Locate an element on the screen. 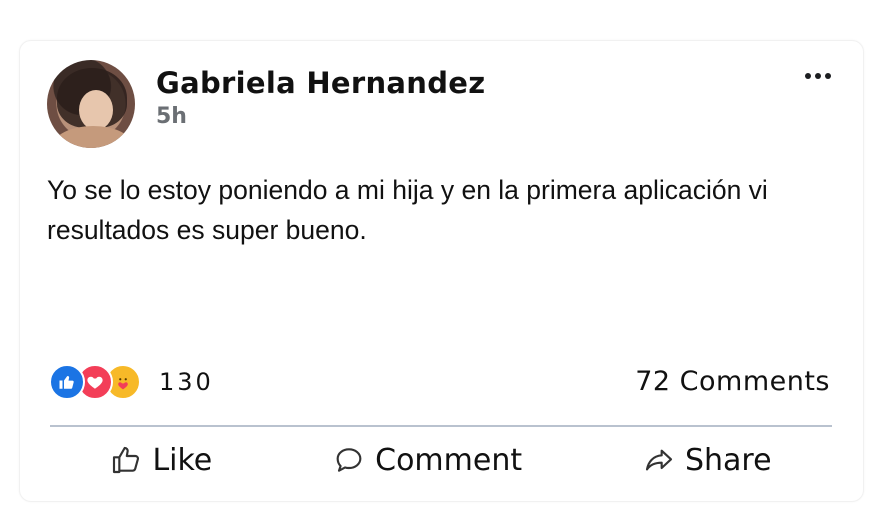 This screenshot has width=888, height=516. share-arrow-icon is located at coordinates (659, 460).